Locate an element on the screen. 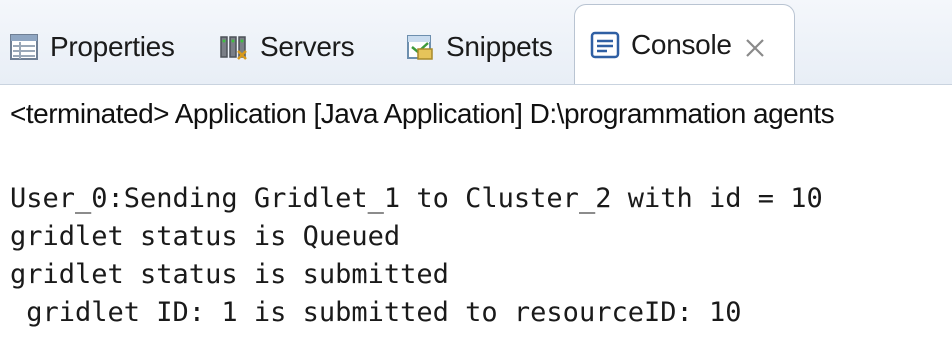  tab-snippets: Snippets is located at coordinates (478, 47).